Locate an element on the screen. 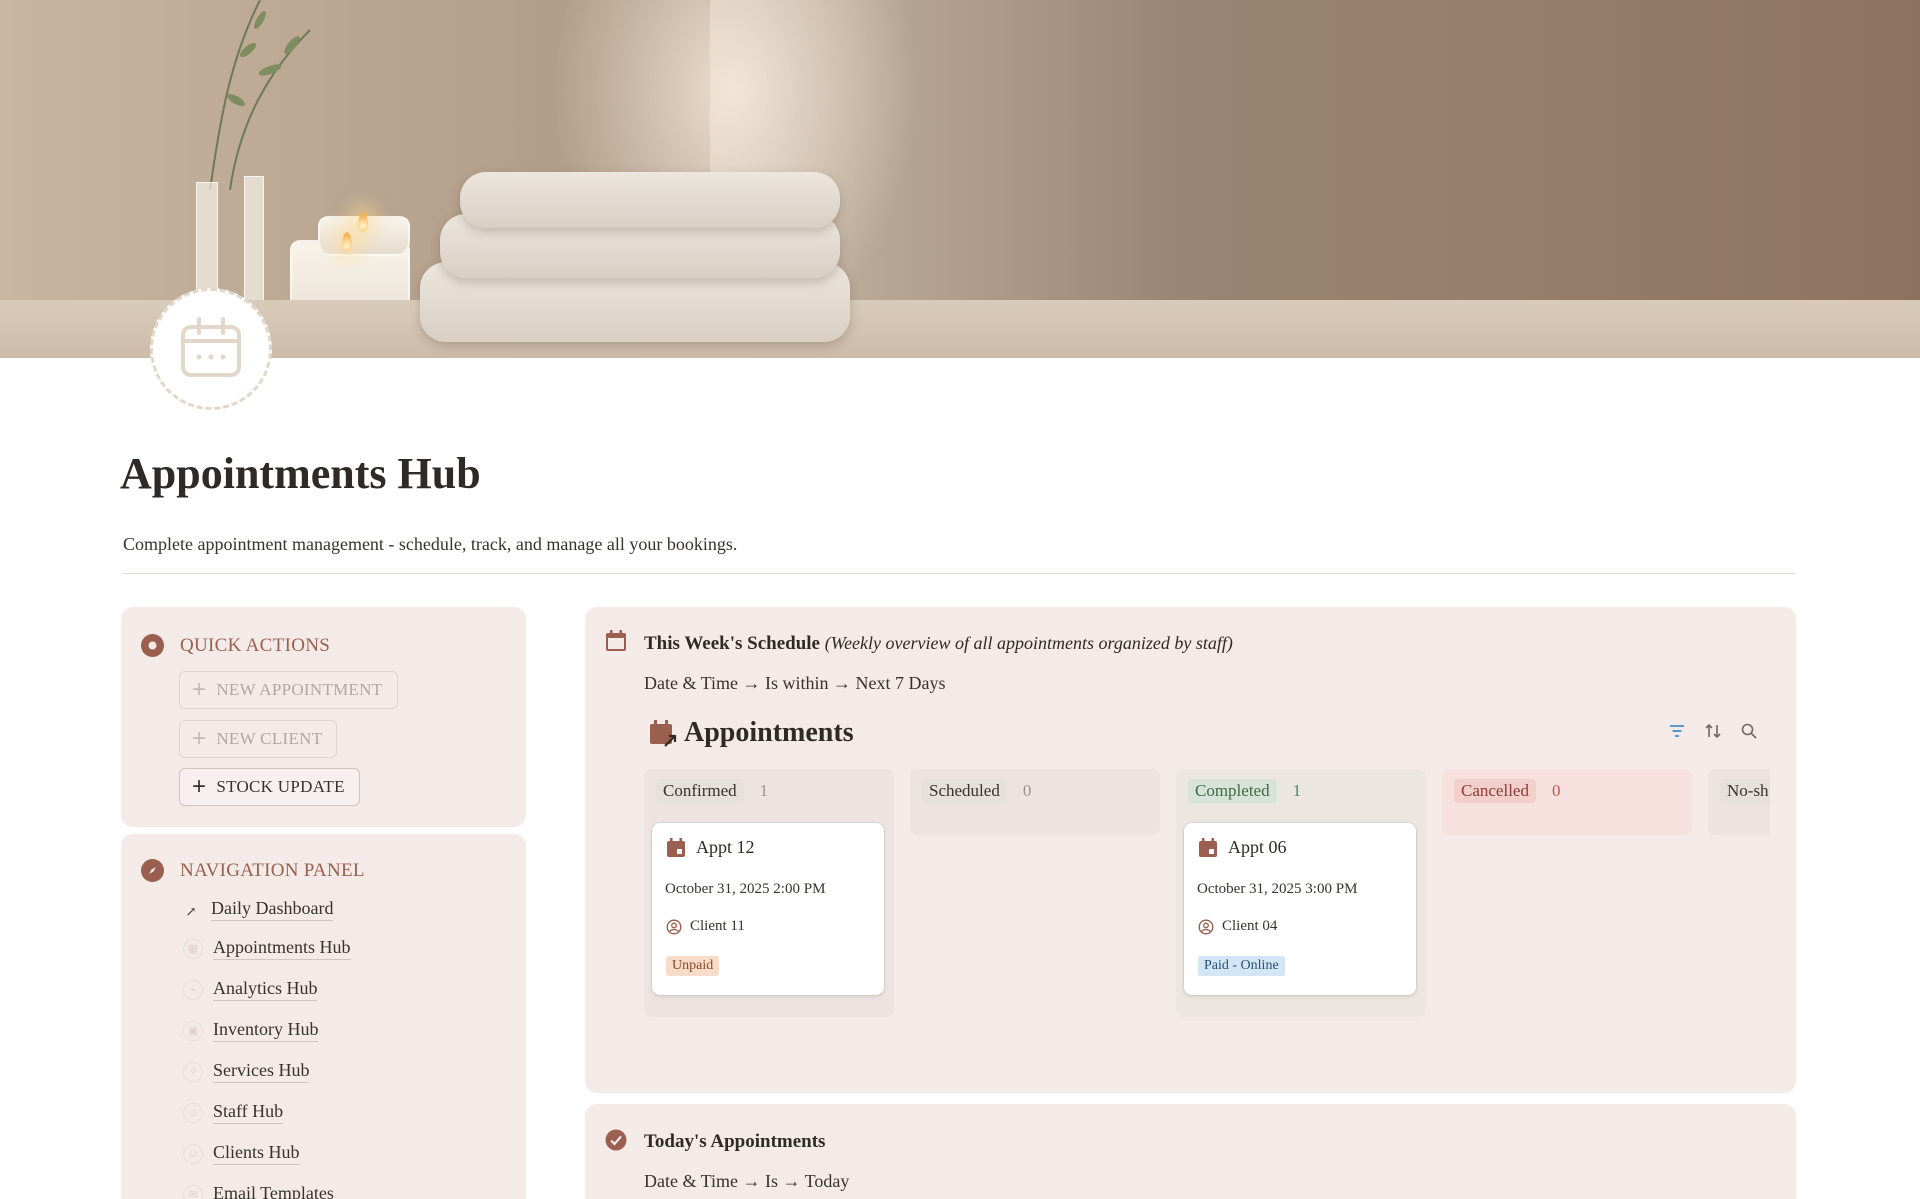  search-icon is located at coordinates (1749, 731).